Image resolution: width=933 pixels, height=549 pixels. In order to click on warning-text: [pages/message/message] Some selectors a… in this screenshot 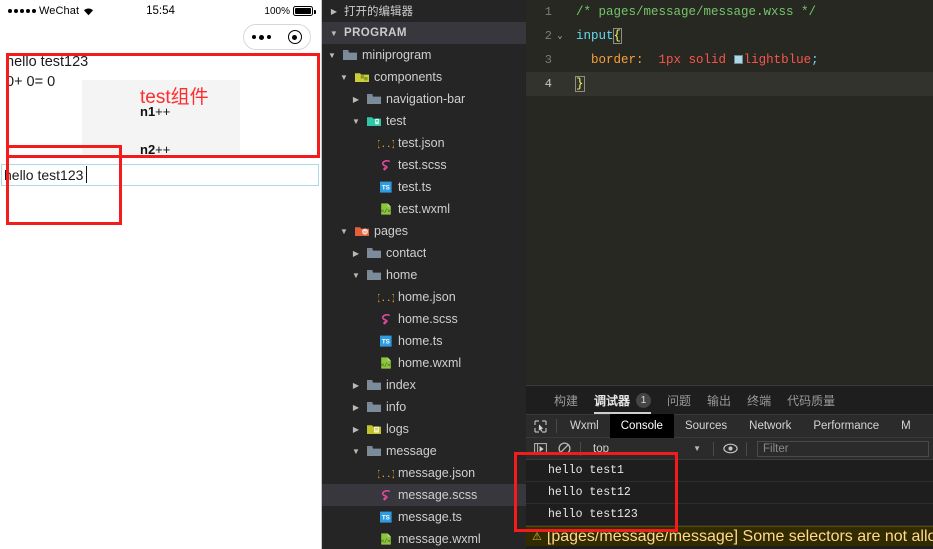, I will do `click(739, 536)`.